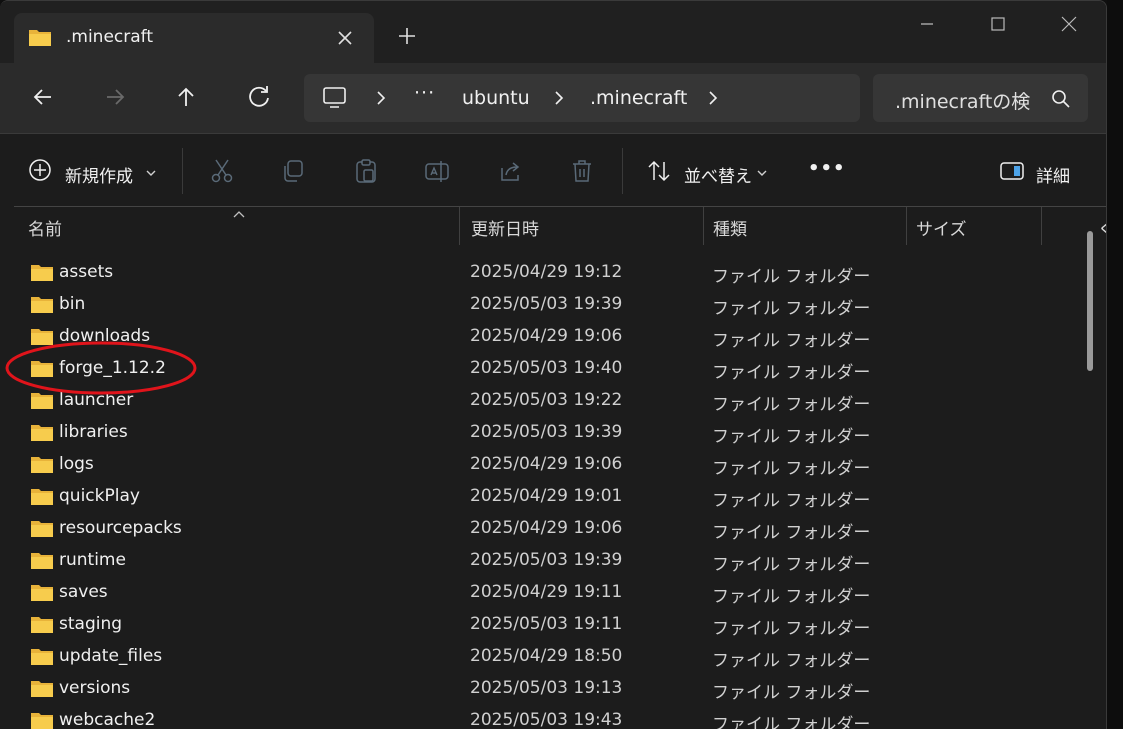 The image size is (1123, 729). I want to click on file-row: libraries 2025/05/03 19:39 ファイル フォルダー, so click(547, 432).